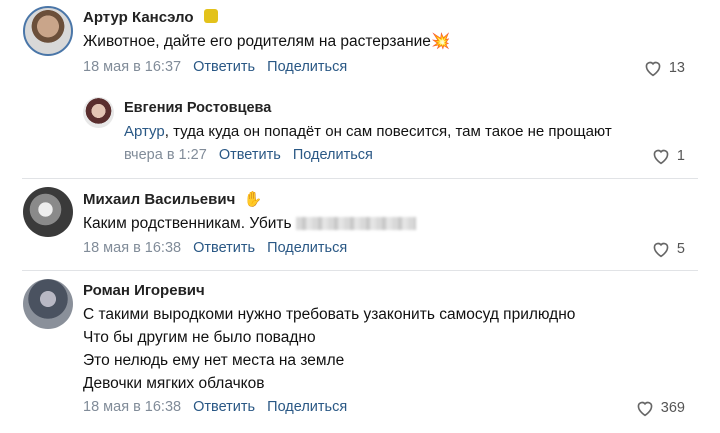 This screenshot has height=433, width=720. I want to click on reply-author: Евгения Ростовцева, so click(197, 108).